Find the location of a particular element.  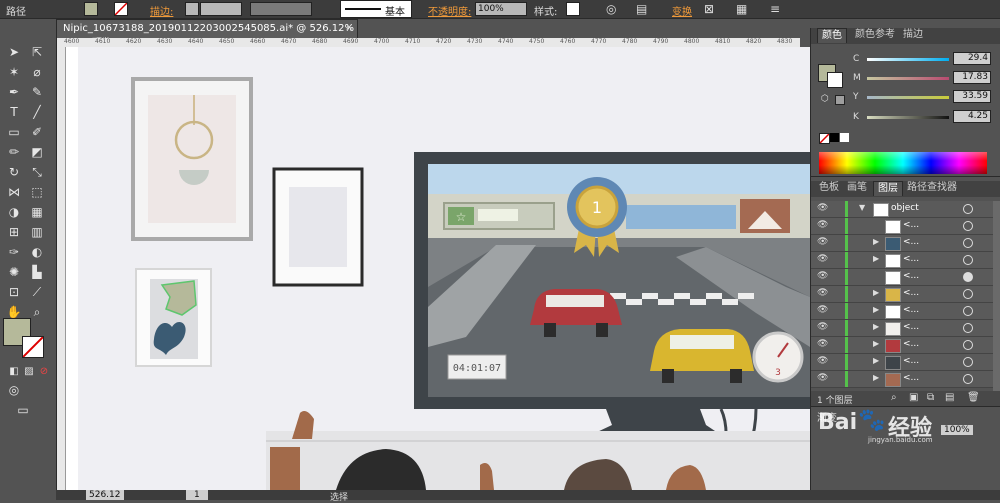

curvature-tool-icon: ✎ is located at coordinates (37, 92).